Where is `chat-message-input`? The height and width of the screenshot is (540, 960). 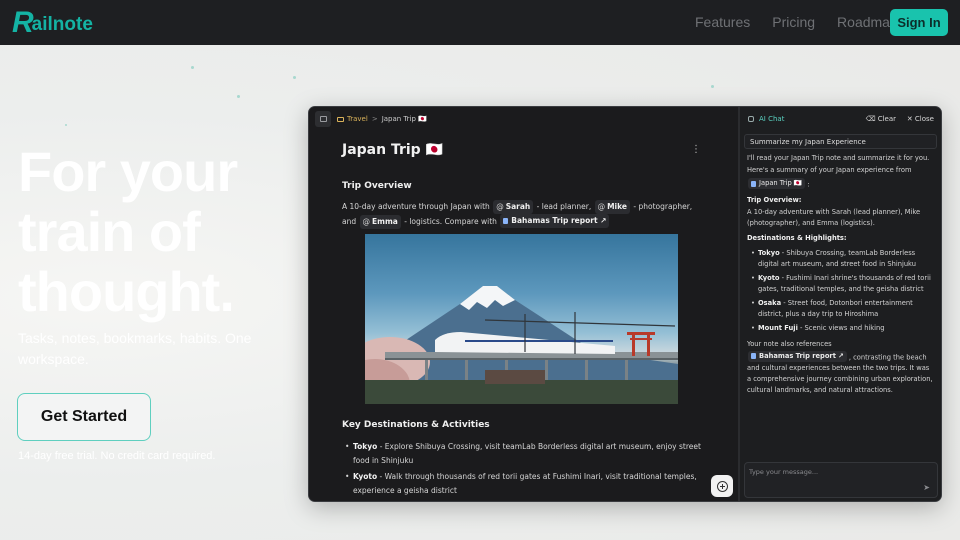 chat-message-input is located at coordinates (834, 472).